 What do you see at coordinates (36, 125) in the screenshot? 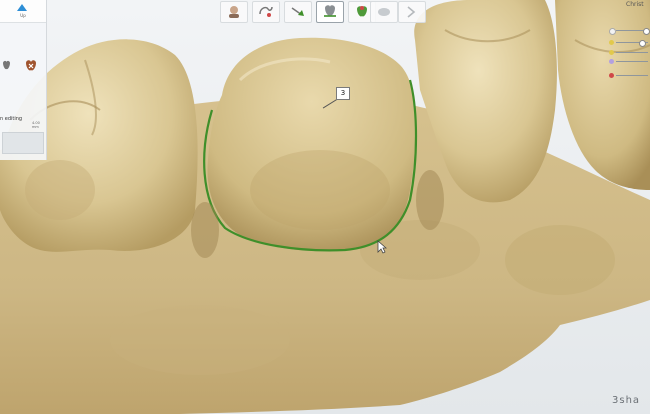
I see `editing-value: 4.00 mm` at bounding box center [36, 125].